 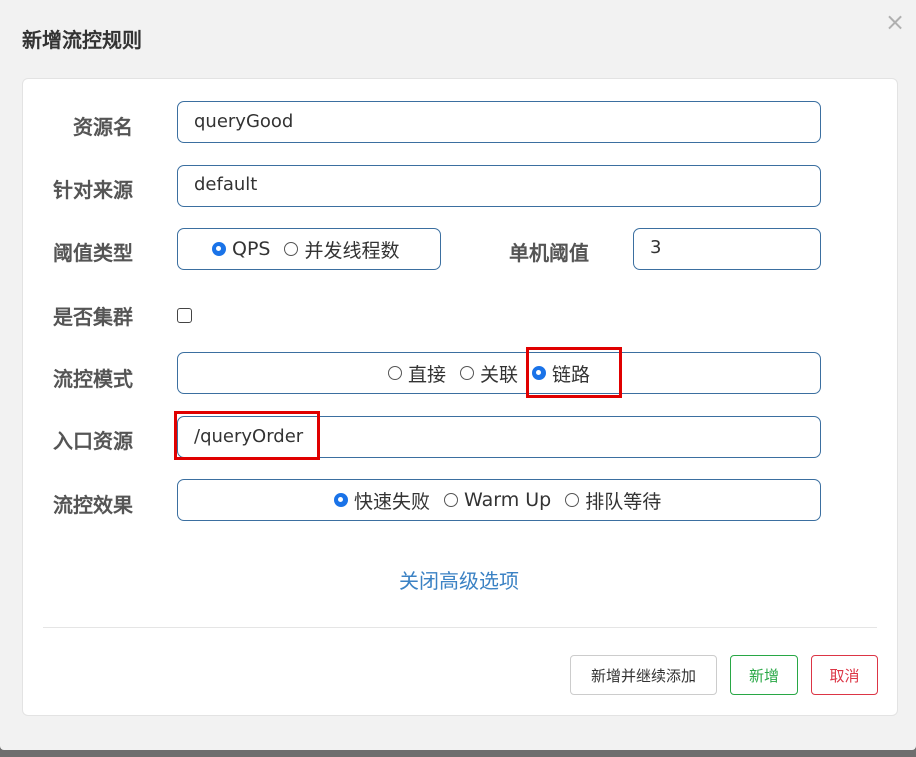 What do you see at coordinates (460, 627) in the screenshot?
I see `footer-divider` at bounding box center [460, 627].